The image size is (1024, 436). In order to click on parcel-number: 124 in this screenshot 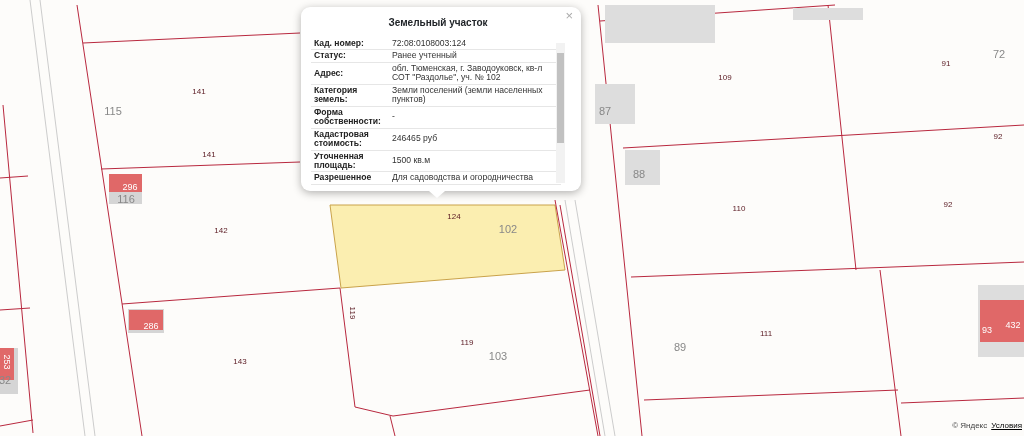, I will do `click(454, 217)`.